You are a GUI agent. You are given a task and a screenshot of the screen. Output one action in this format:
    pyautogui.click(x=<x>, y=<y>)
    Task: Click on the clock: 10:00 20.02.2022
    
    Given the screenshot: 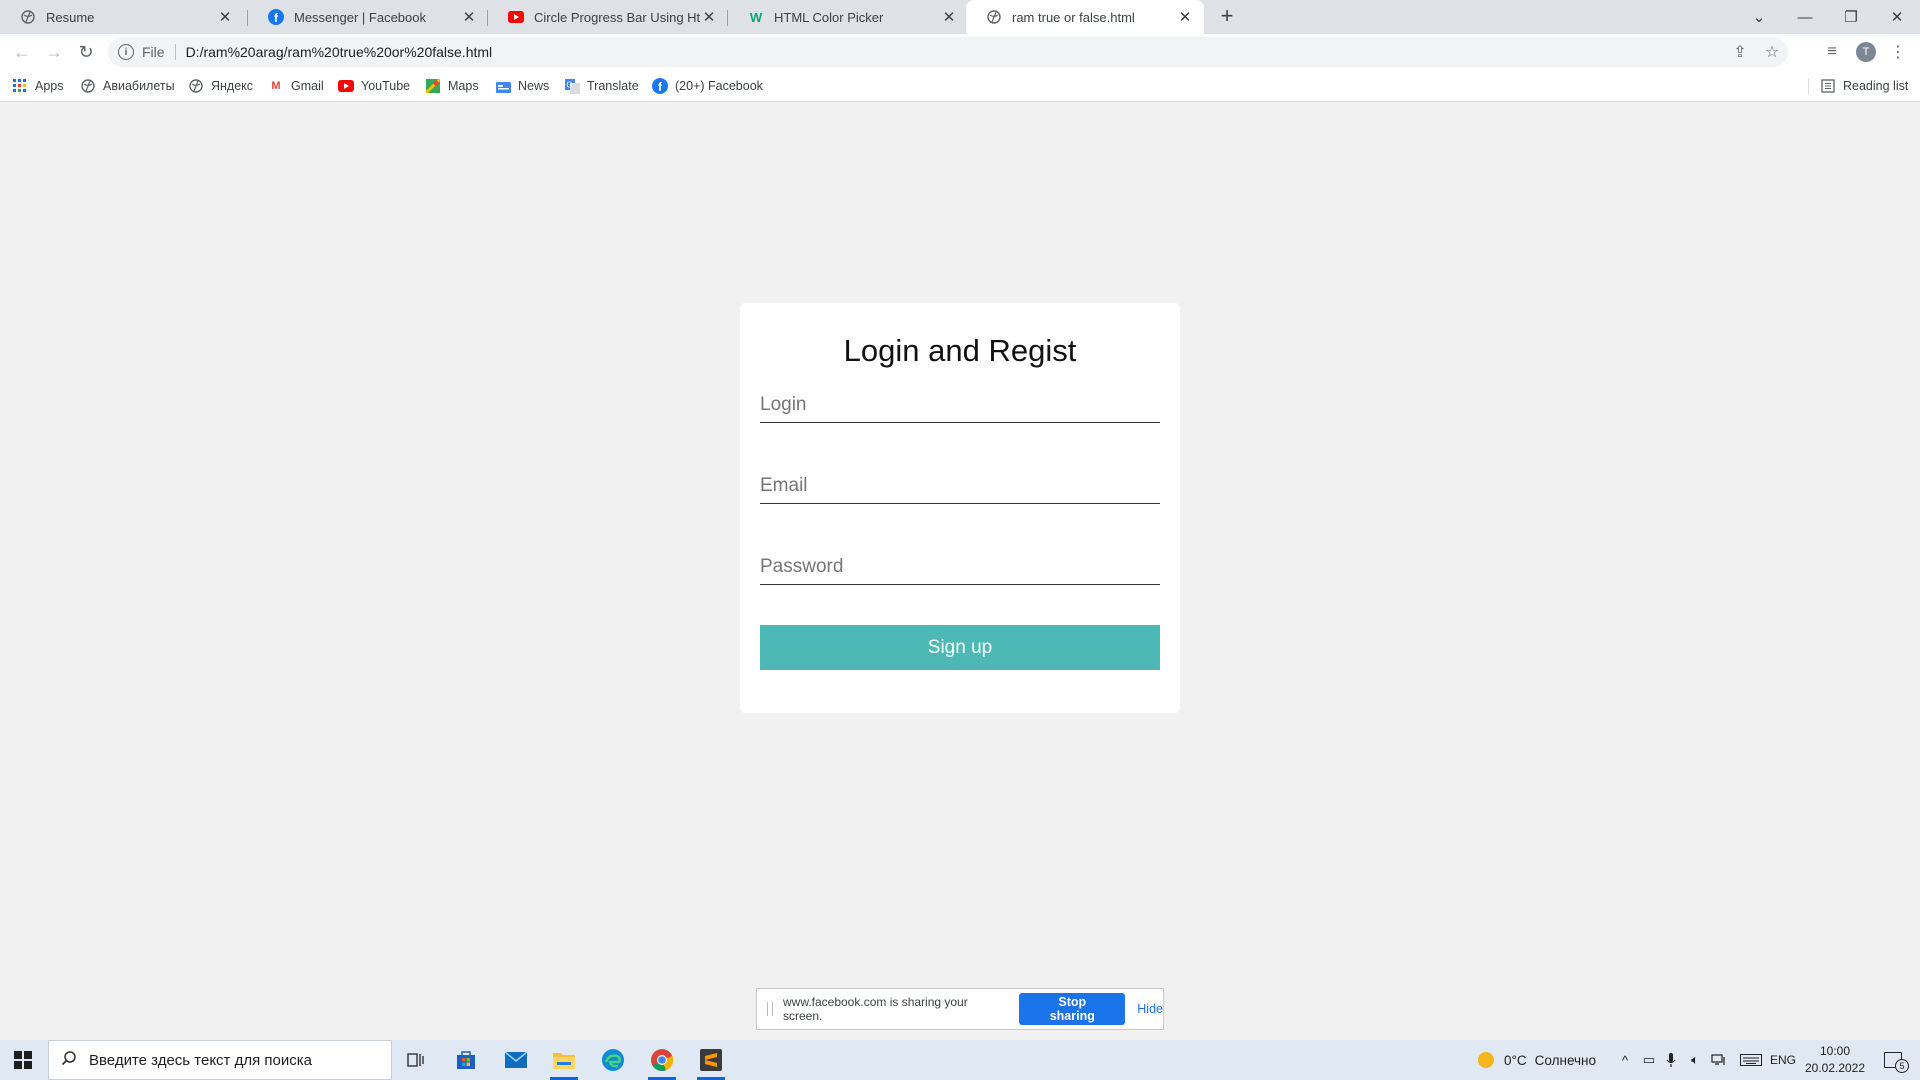 What is the action you would take?
    pyautogui.click(x=1835, y=1060)
    